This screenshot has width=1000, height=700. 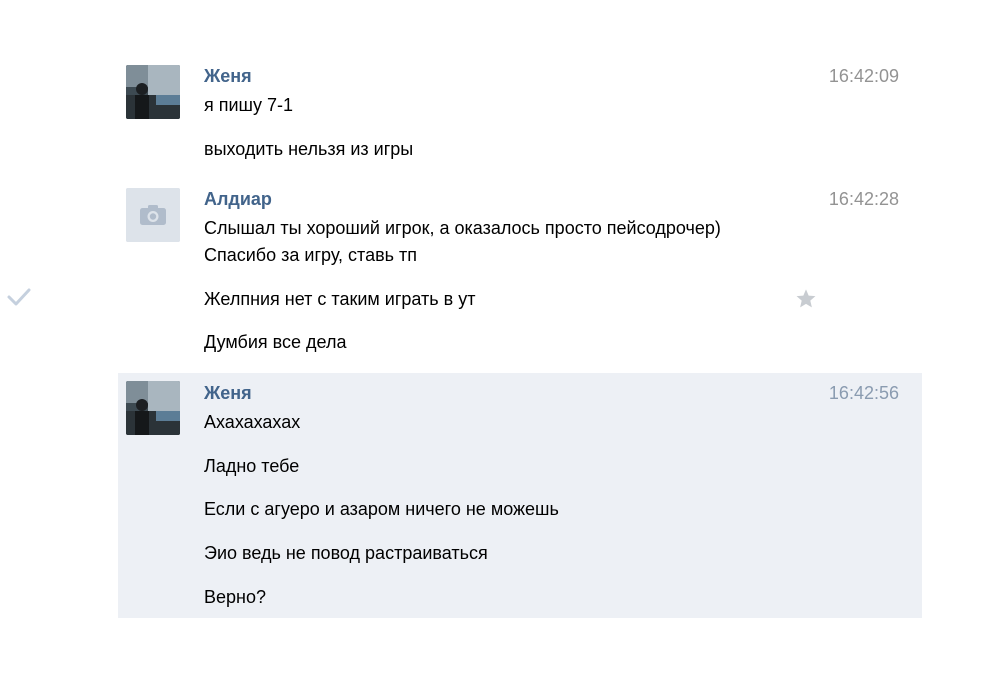 What do you see at coordinates (235, 597) in the screenshot?
I see `message-text: Верно?` at bounding box center [235, 597].